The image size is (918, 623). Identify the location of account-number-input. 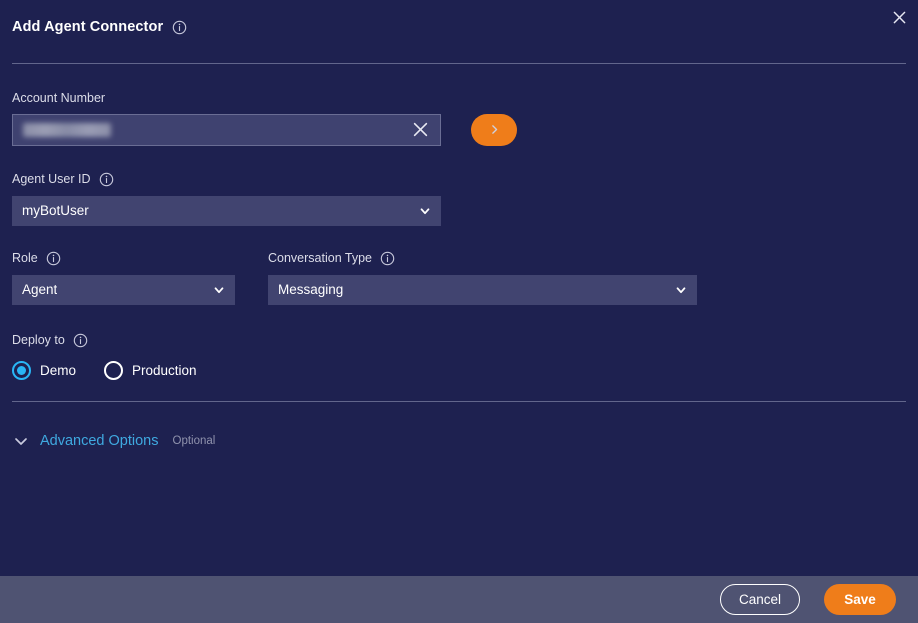
(226, 129).